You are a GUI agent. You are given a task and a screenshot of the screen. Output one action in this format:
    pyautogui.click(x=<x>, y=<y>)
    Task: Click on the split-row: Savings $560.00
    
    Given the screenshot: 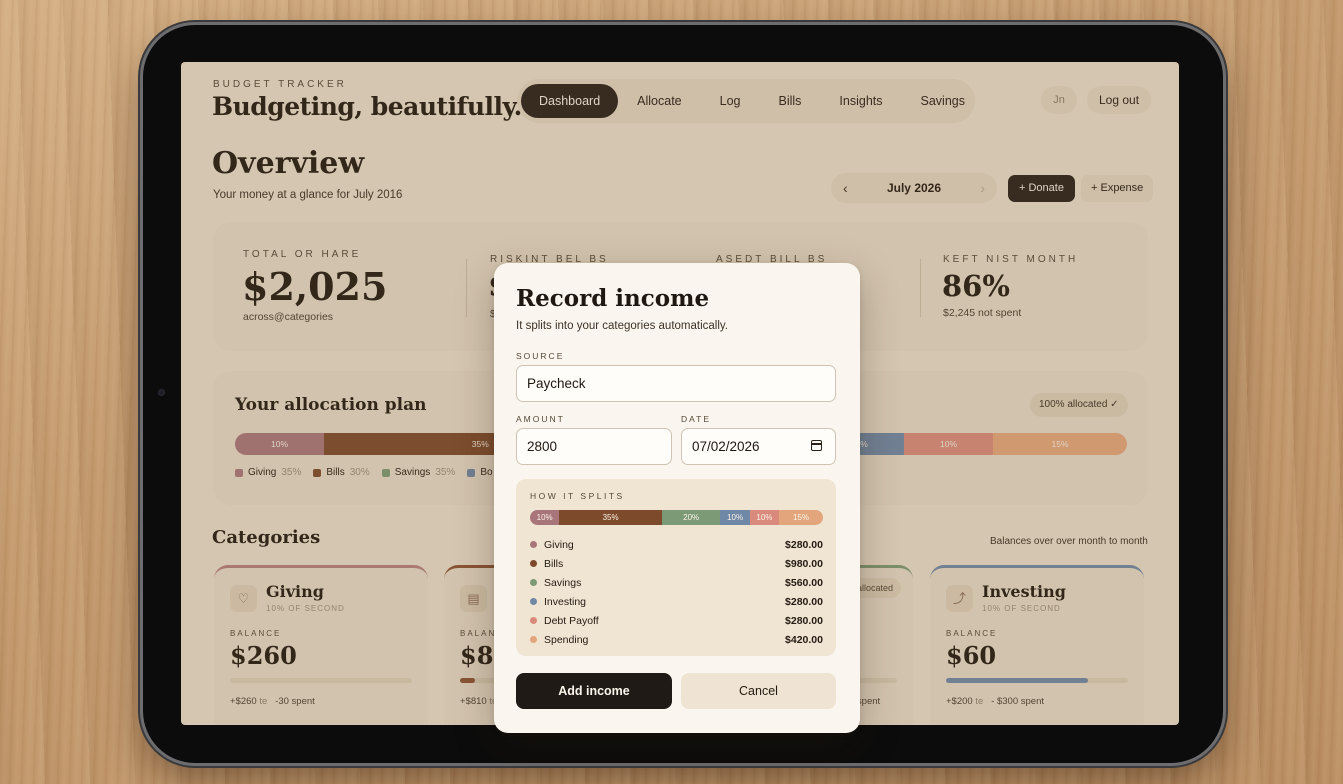 What is the action you would take?
    pyautogui.click(x=676, y=582)
    